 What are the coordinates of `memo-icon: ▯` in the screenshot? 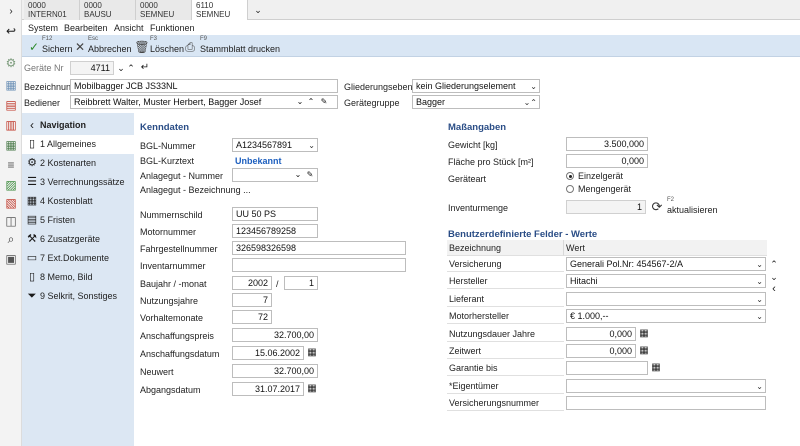 It's located at (32, 276).